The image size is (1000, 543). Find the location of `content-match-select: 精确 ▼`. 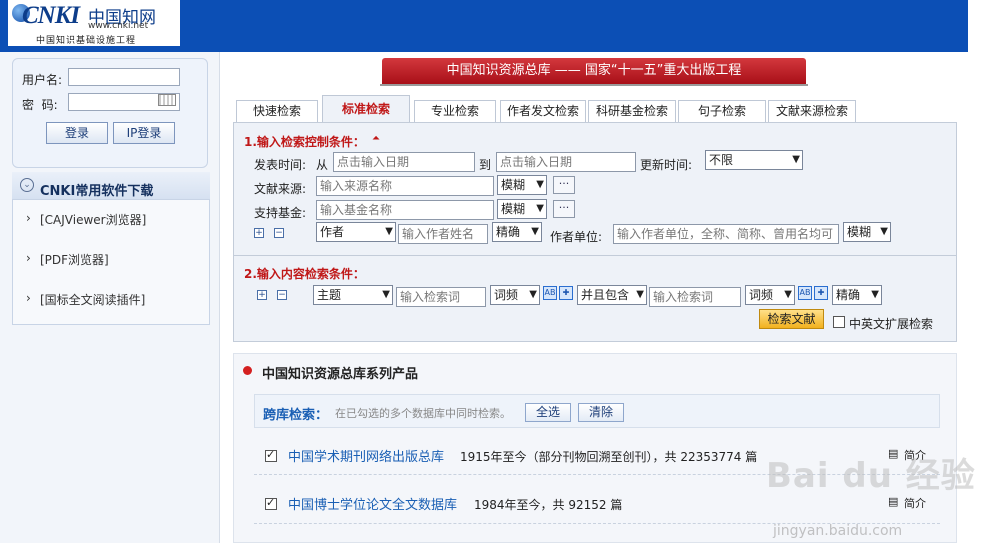

content-match-select: 精确 ▼ is located at coordinates (857, 295).